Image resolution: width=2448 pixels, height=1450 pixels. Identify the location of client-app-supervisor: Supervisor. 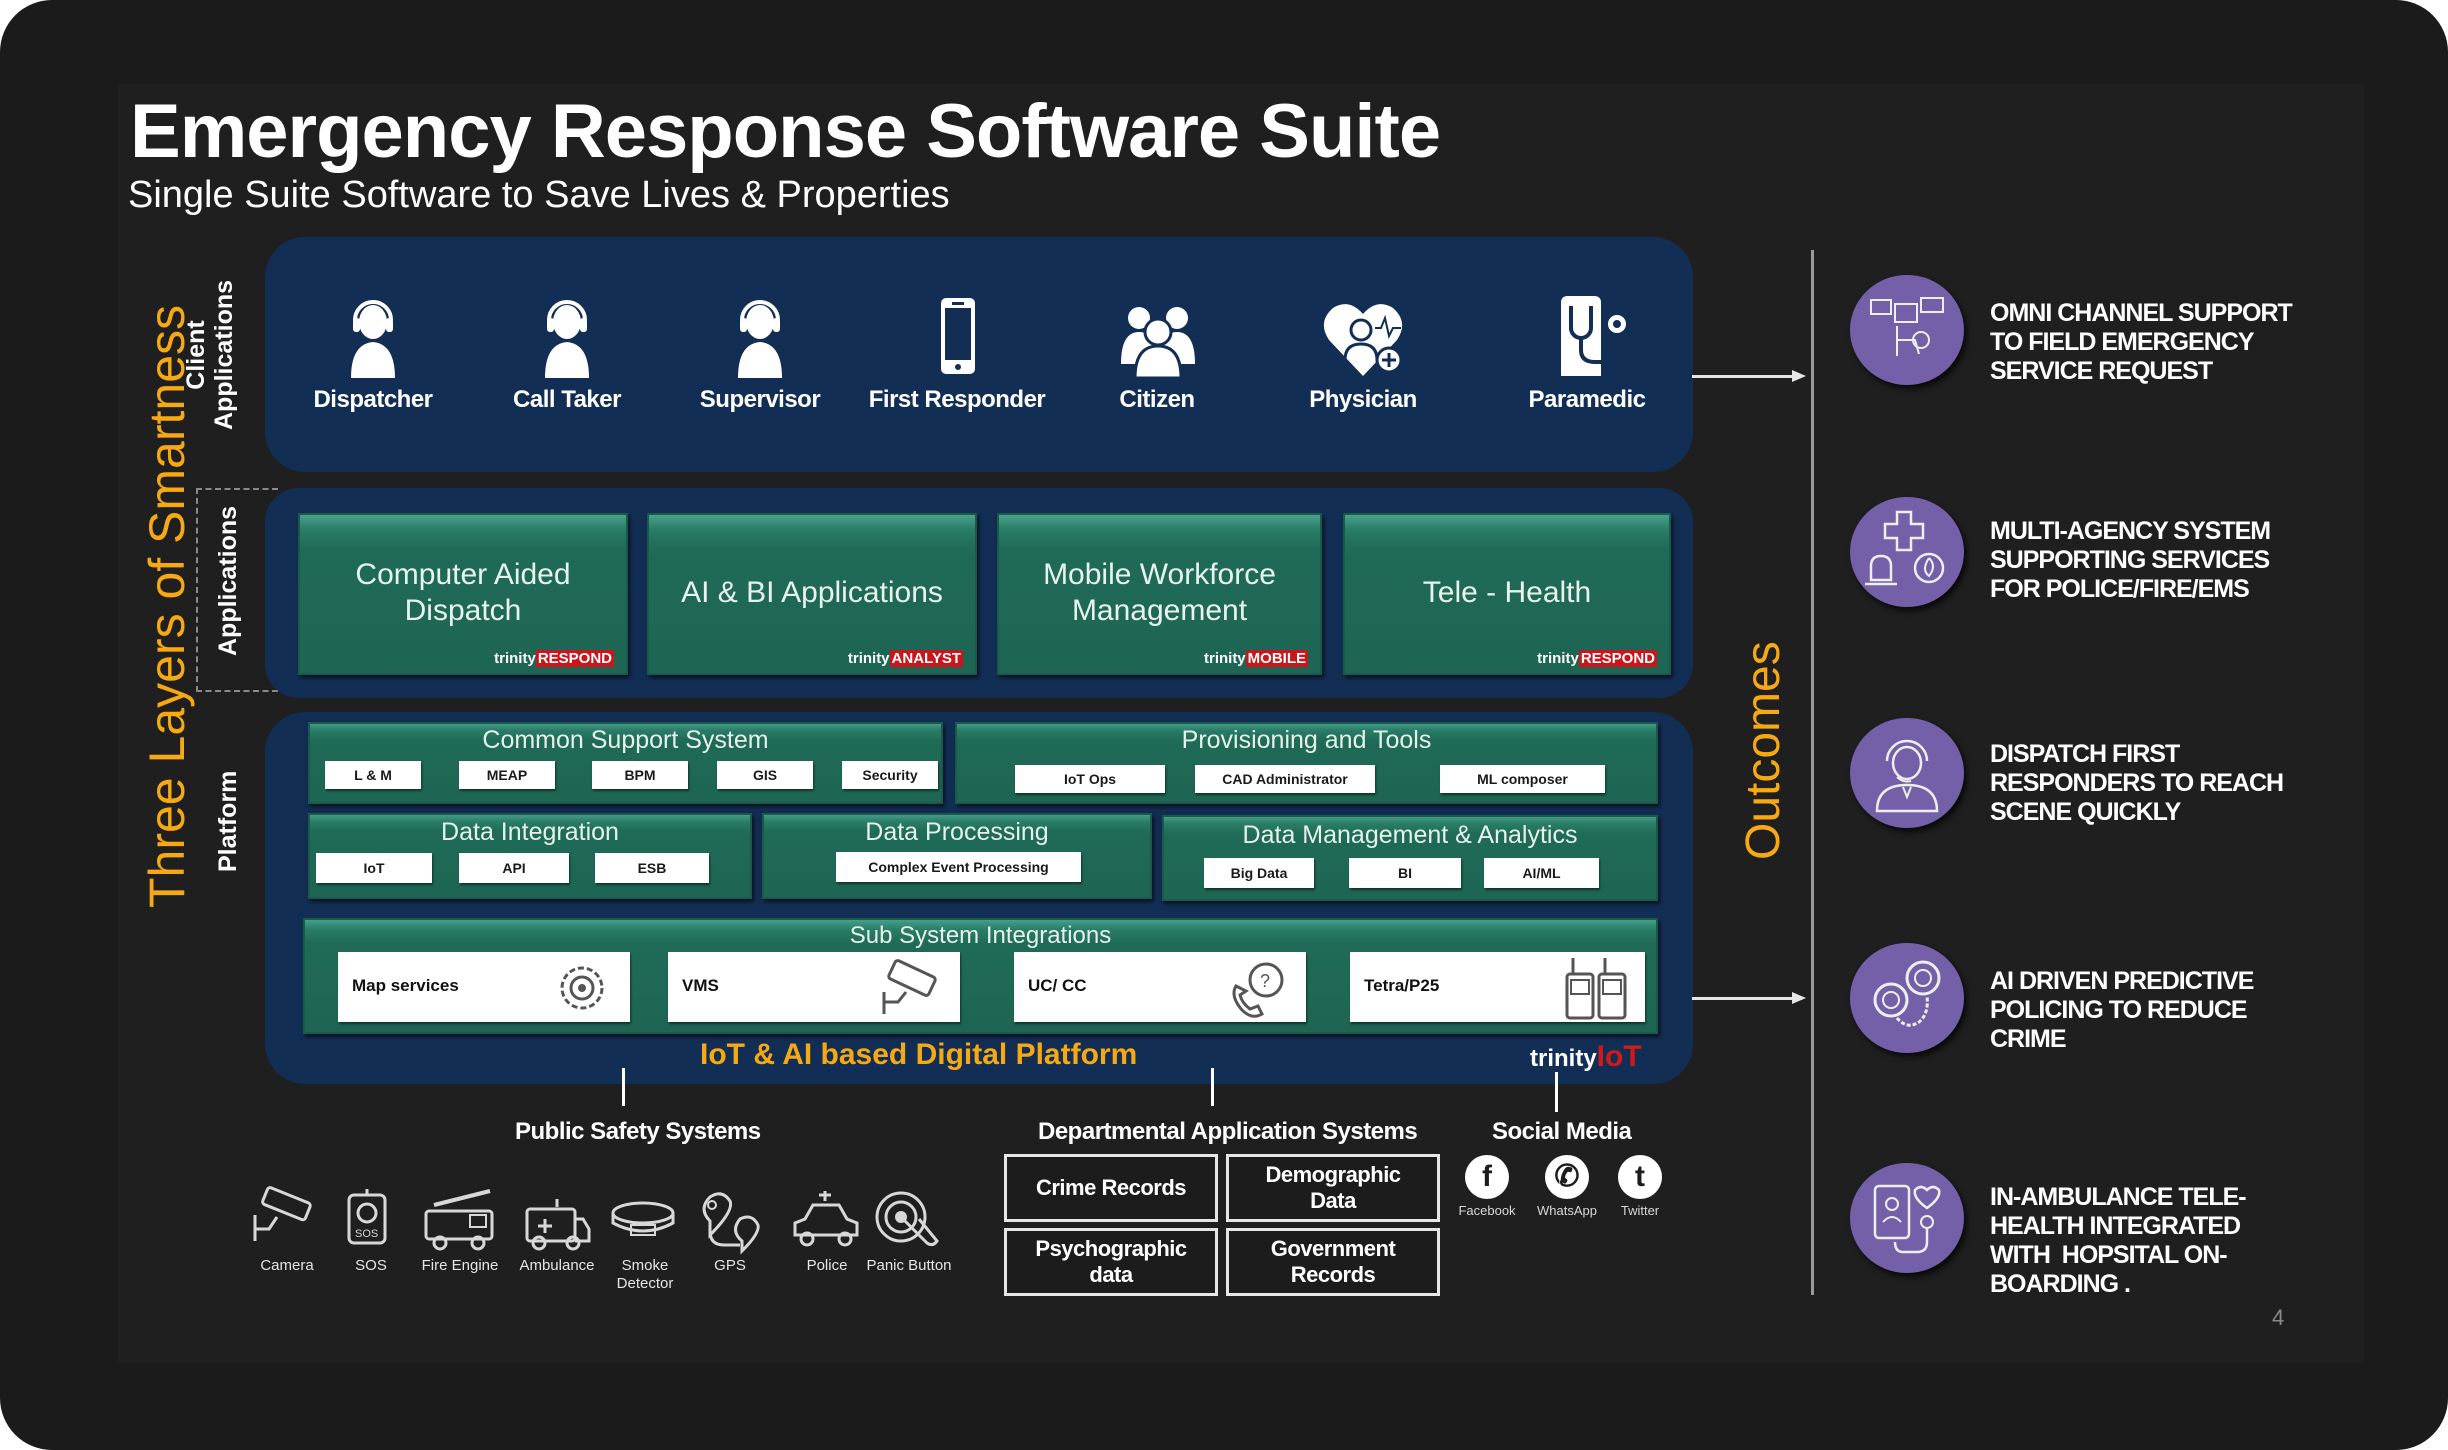
(760, 352).